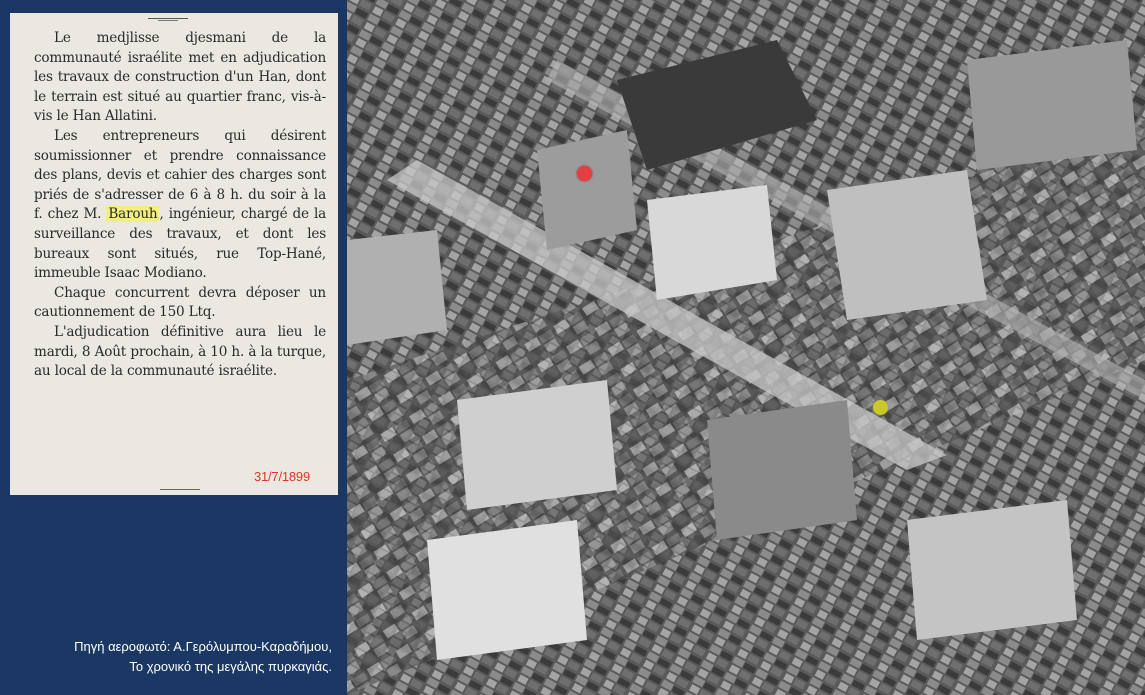 The image size is (1145, 695). Describe the element at coordinates (880, 407) in the screenshot. I see `yellow-marker` at that location.